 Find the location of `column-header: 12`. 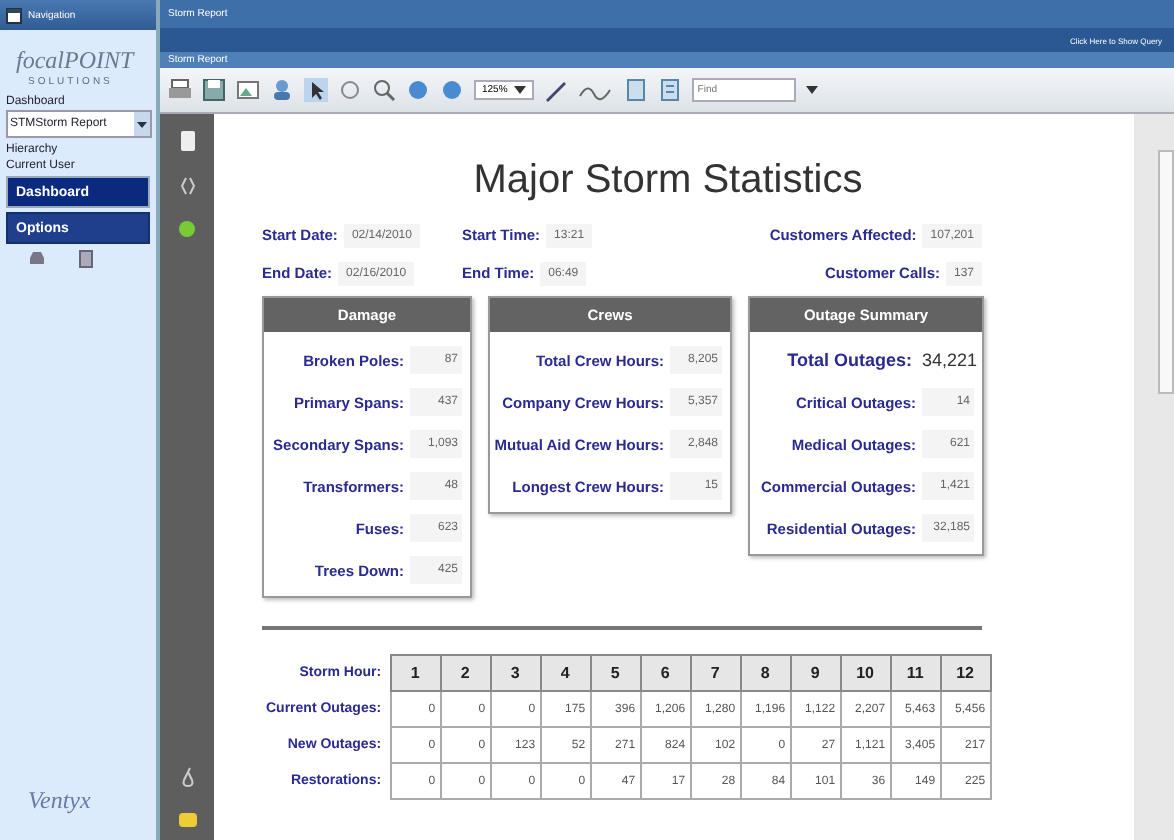

column-header: 12 is located at coordinates (965, 673).